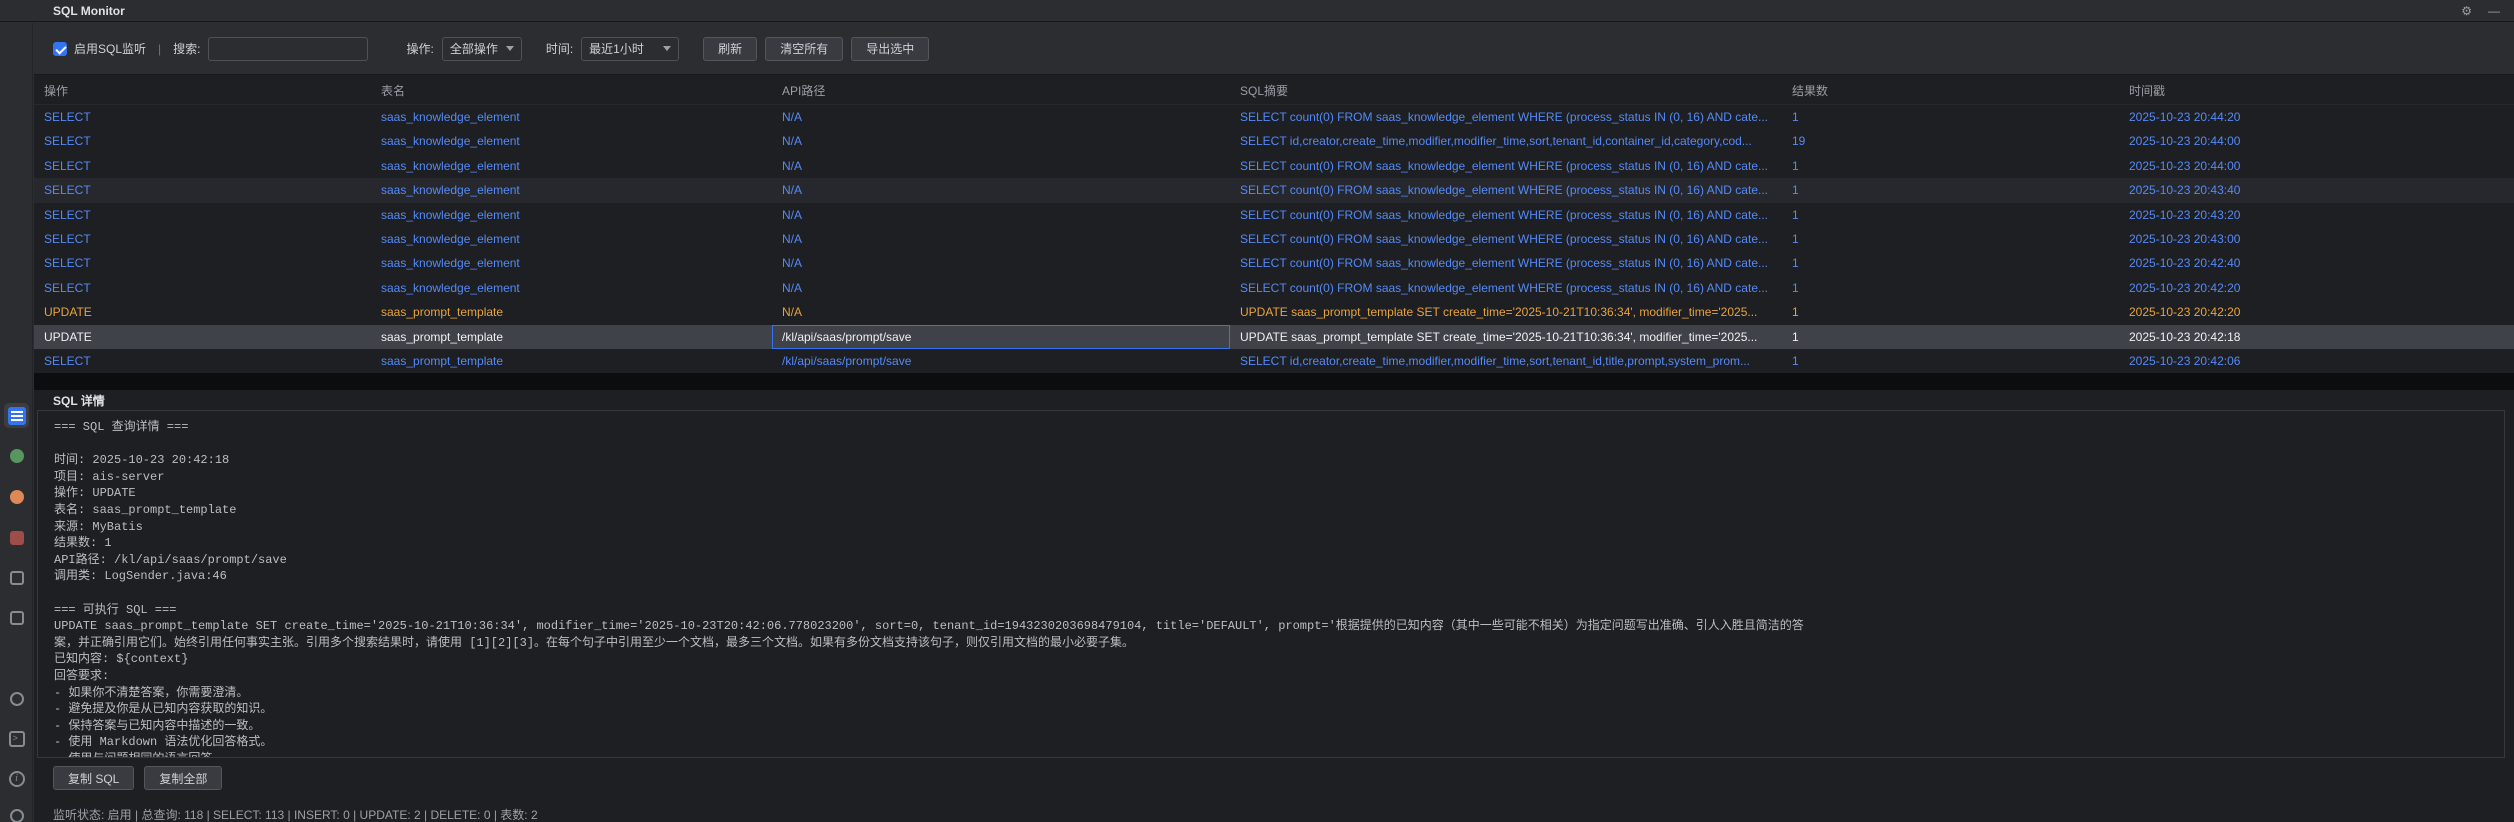  What do you see at coordinates (1950, 91) in the screenshot?
I see `column-header-4: 结果数` at bounding box center [1950, 91].